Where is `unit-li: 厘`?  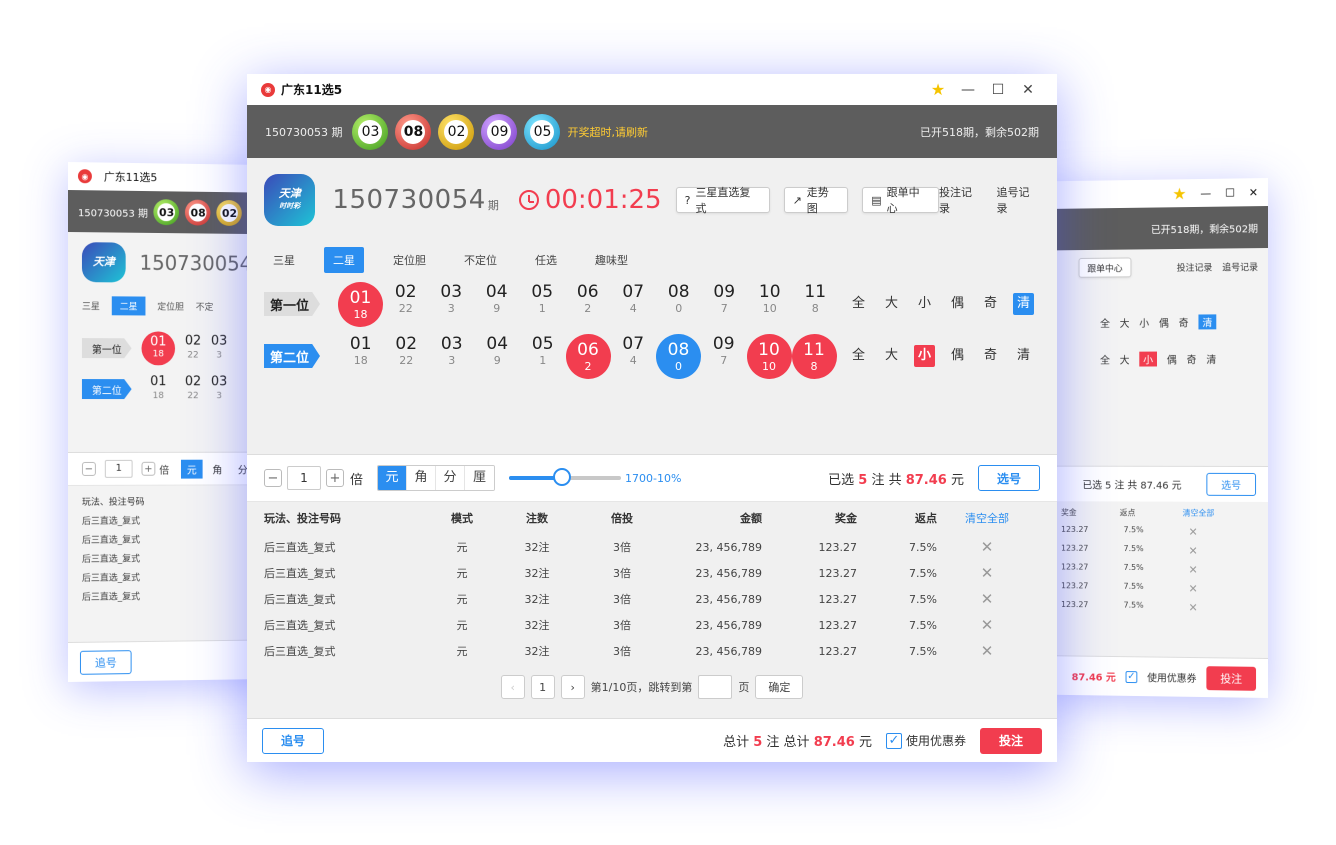 unit-li: 厘 is located at coordinates (479, 478).